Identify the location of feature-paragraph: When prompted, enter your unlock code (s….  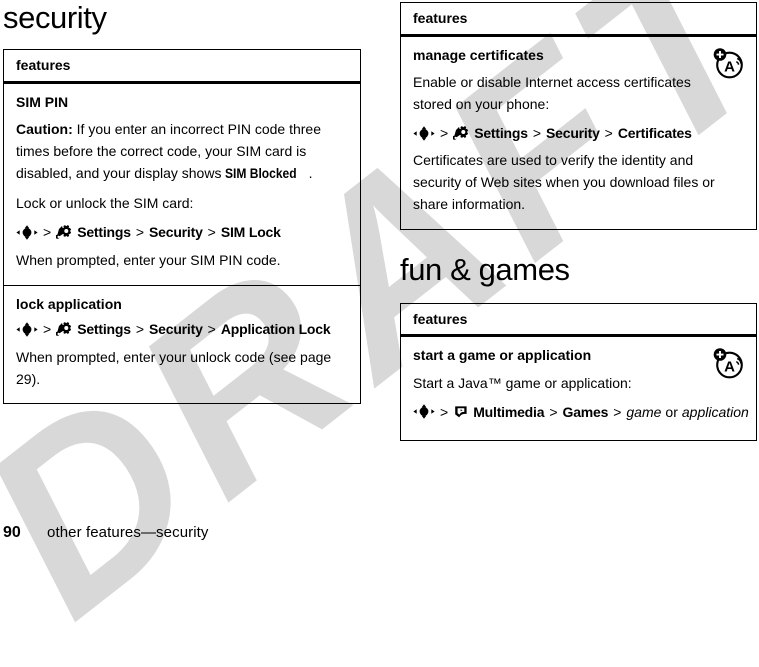
(174, 367).